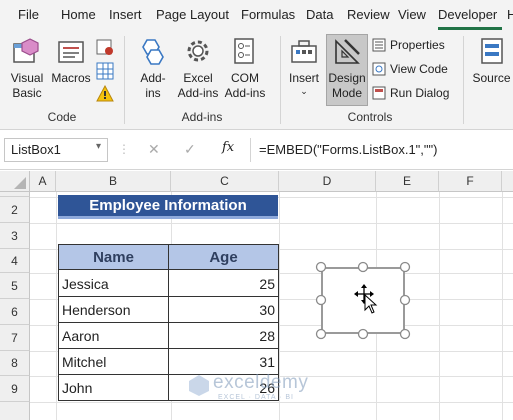 This screenshot has width=513, height=420. Describe the element at coordinates (244, 51) in the screenshot. I see `com-addins-icon` at that location.